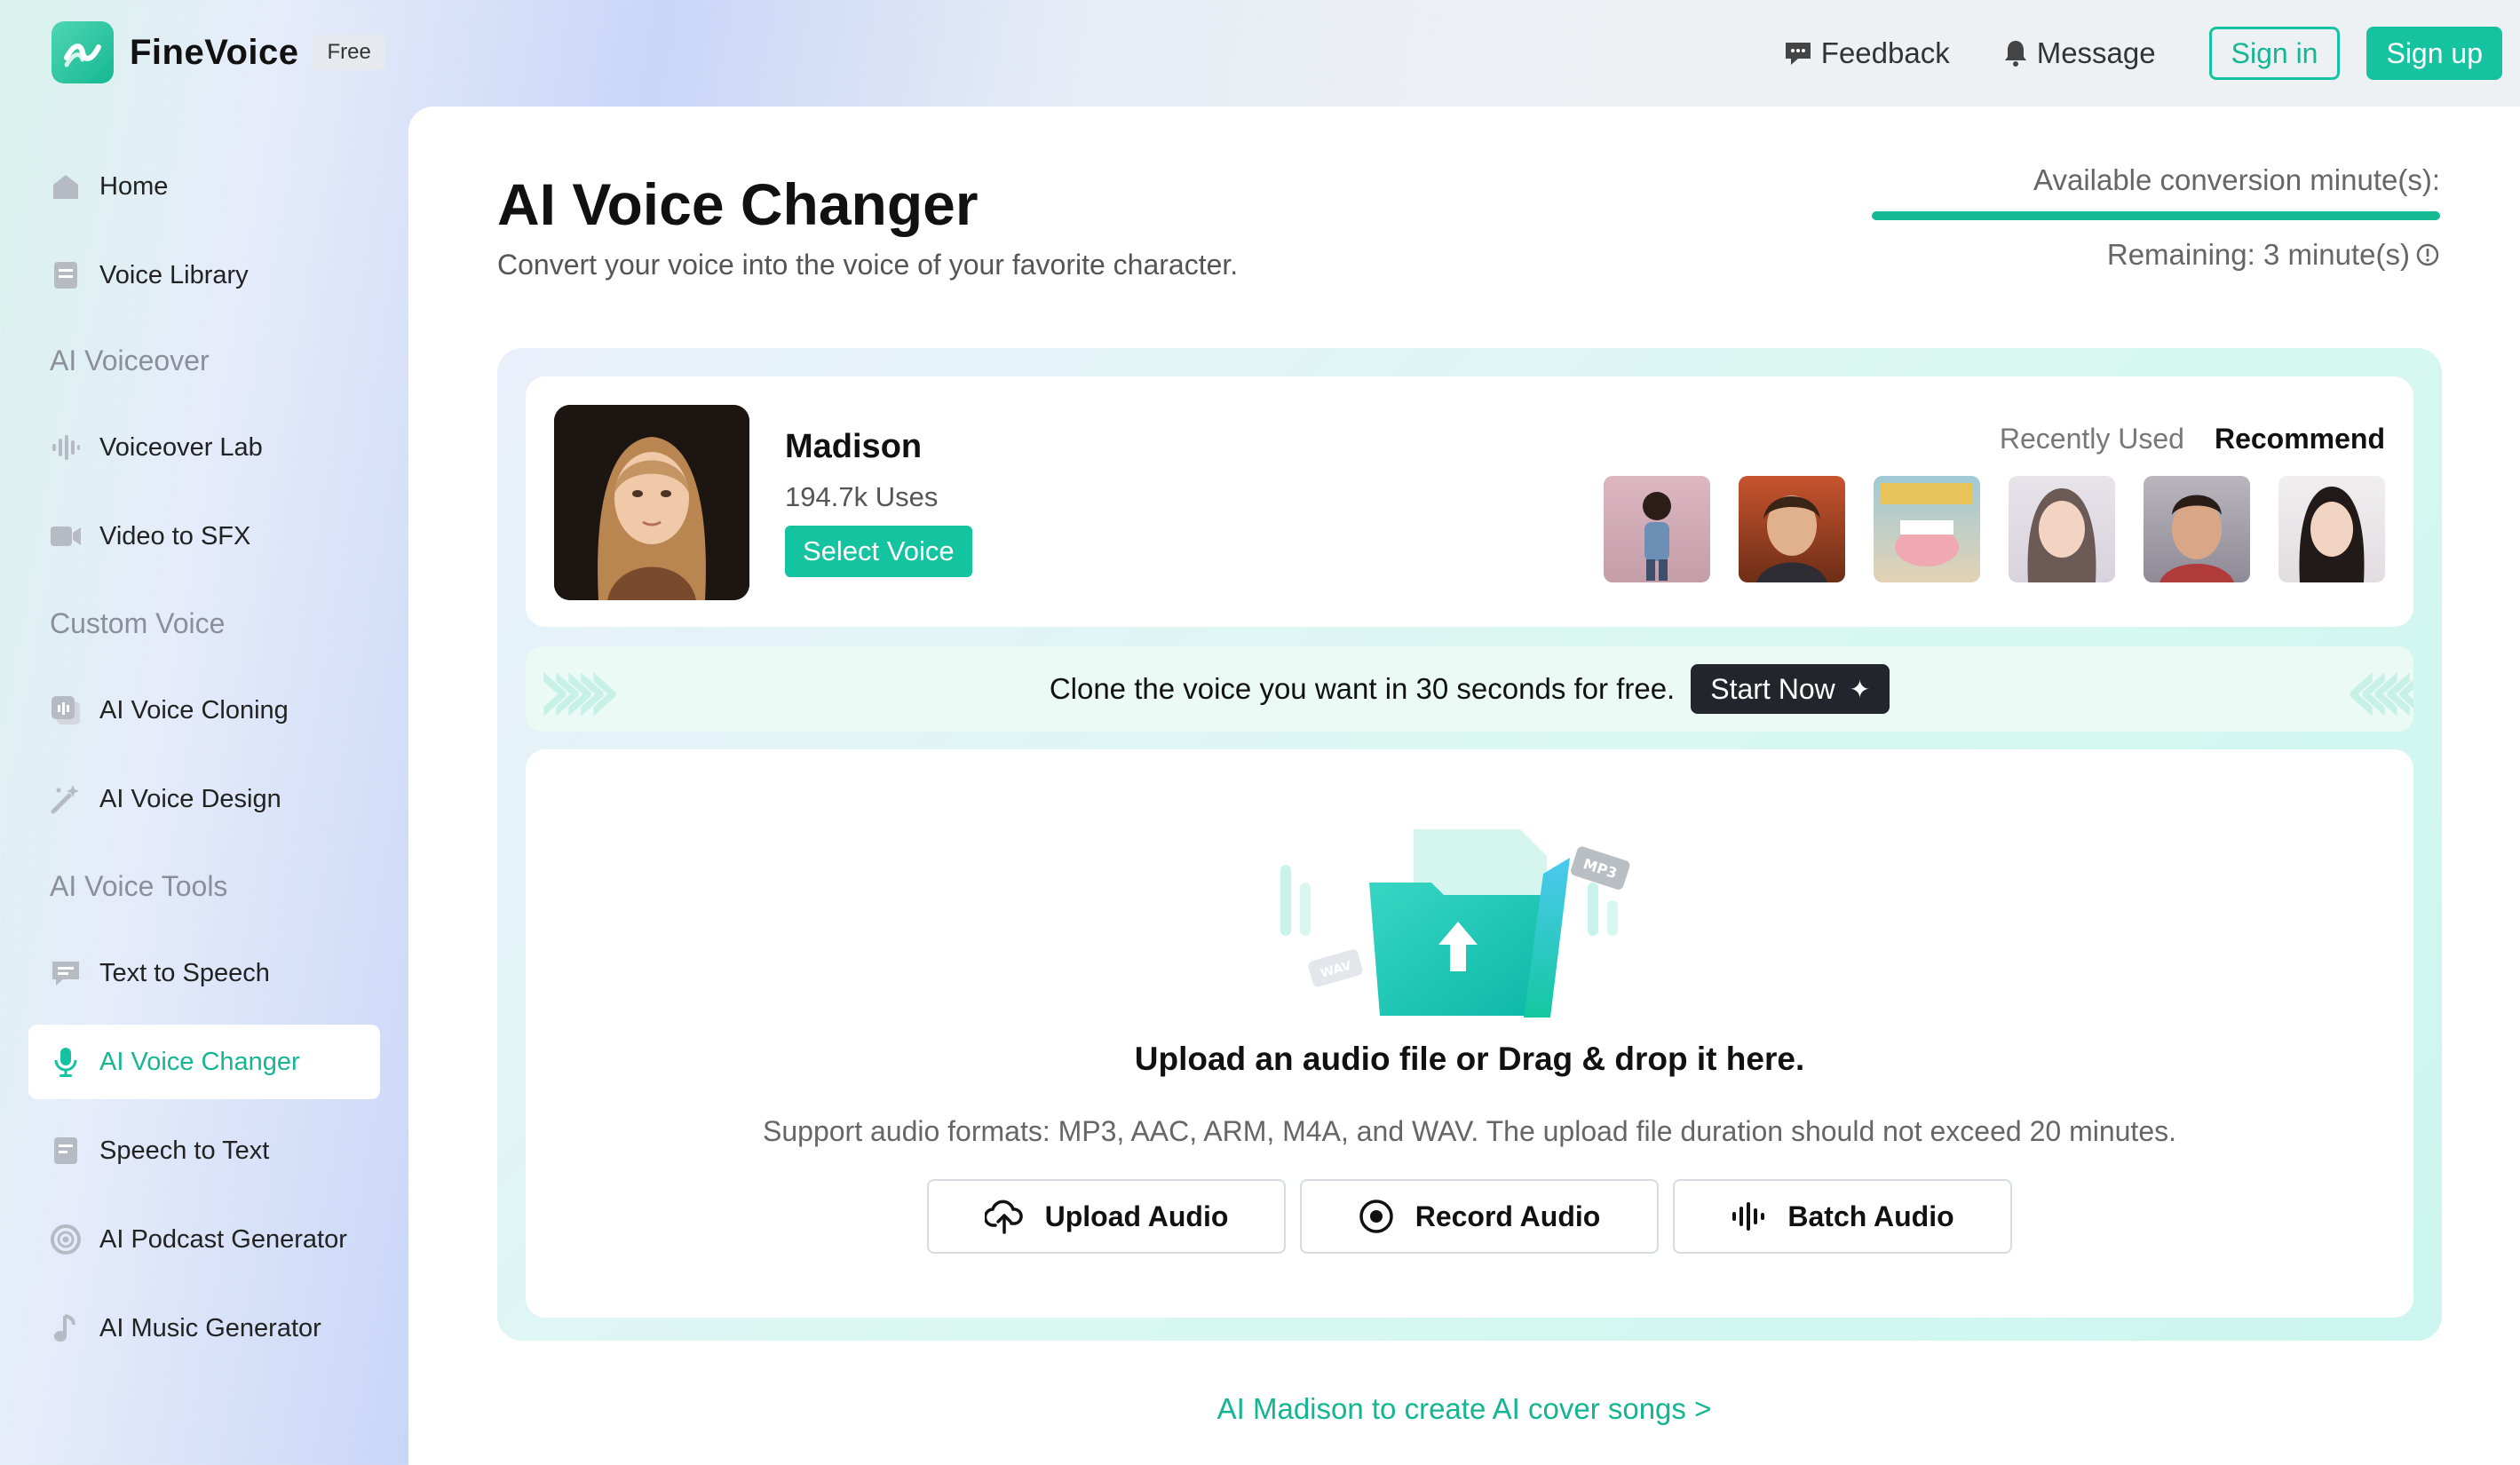 The width and height of the screenshot is (2520, 1465). What do you see at coordinates (2096, 53) in the screenshot?
I see `message-label: Message` at bounding box center [2096, 53].